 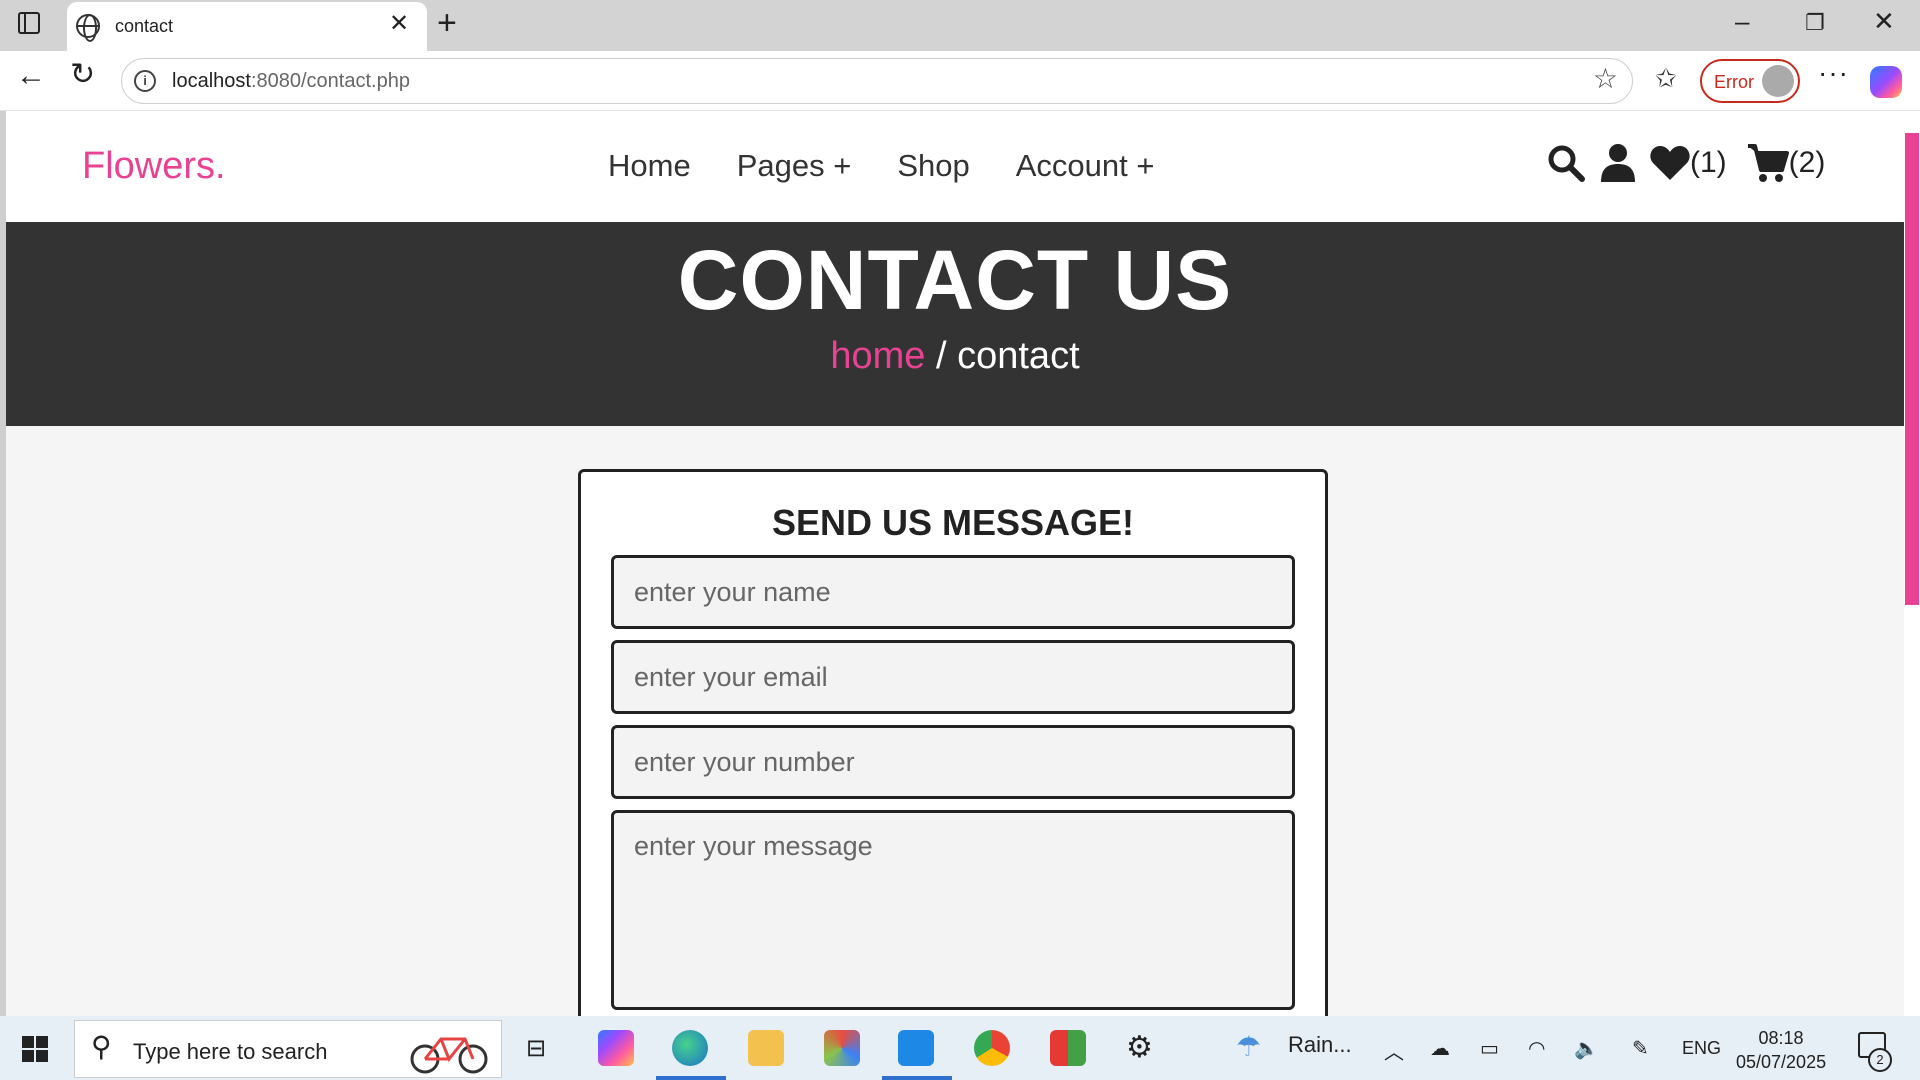 What do you see at coordinates (1886, 82) in the screenshot?
I see `copilot-icon` at bounding box center [1886, 82].